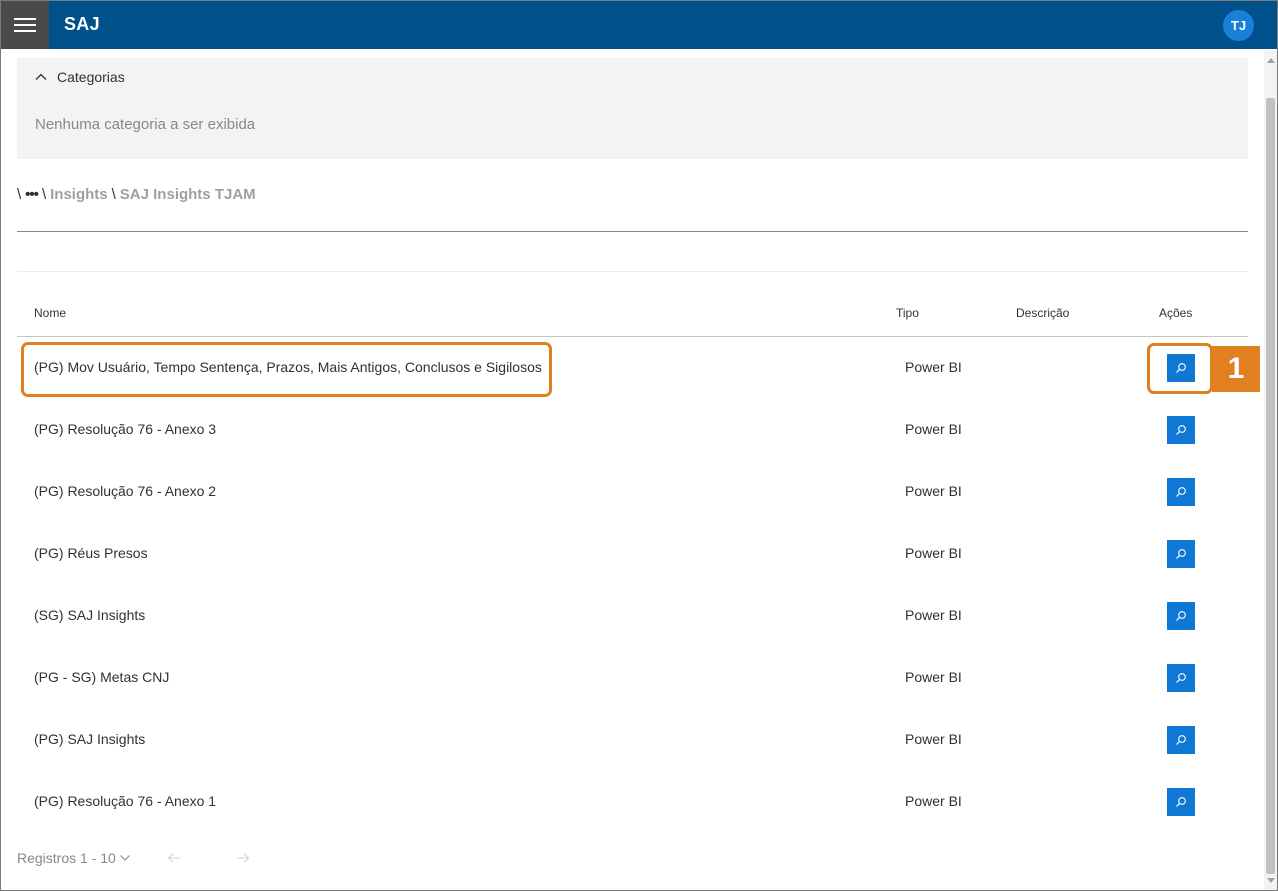 Image resolution: width=1278 pixels, height=891 pixels. What do you see at coordinates (1270, 60) in the screenshot?
I see `scroll-up-arrow-icon` at bounding box center [1270, 60].